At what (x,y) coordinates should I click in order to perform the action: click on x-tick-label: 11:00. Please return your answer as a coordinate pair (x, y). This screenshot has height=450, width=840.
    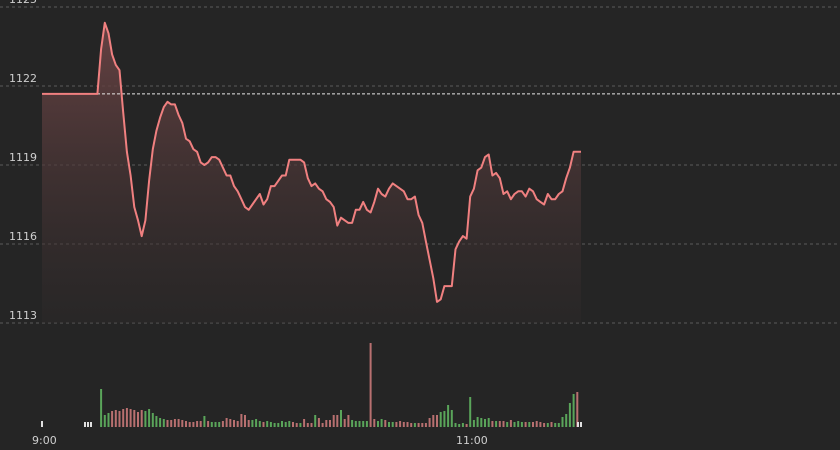
    Looking at the image, I should click on (472, 440).